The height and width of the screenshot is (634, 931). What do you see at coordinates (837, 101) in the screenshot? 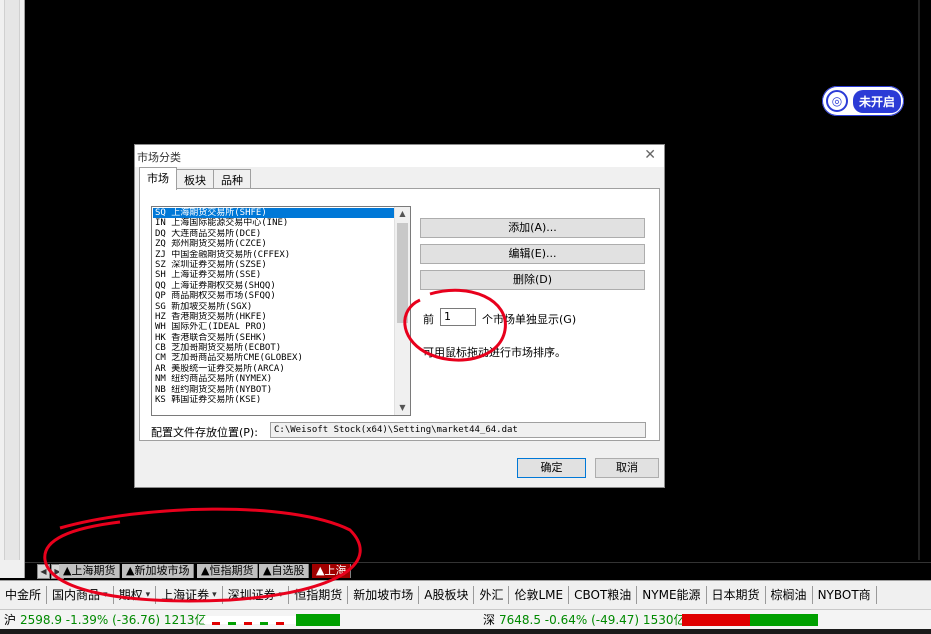
I see `headset-icon: ◎` at bounding box center [837, 101].